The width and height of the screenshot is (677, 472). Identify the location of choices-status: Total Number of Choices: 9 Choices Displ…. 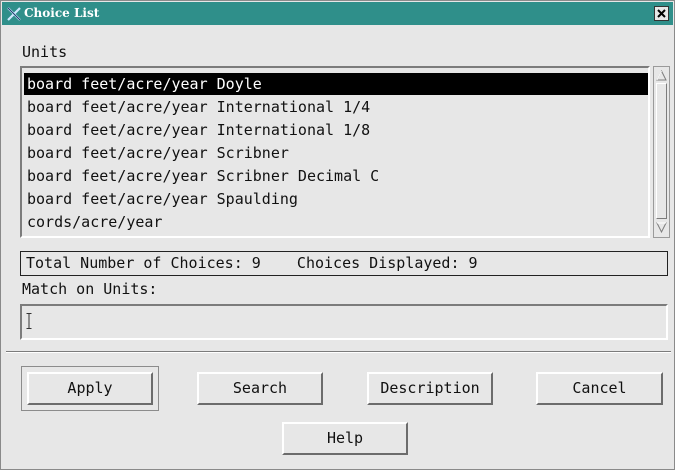
(344, 263).